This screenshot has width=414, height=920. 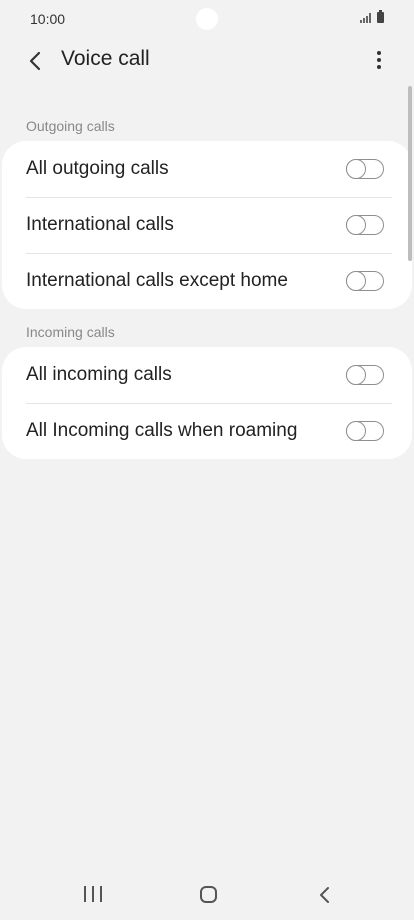 I want to click on app-bar: Voice call, so click(x=207, y=60).